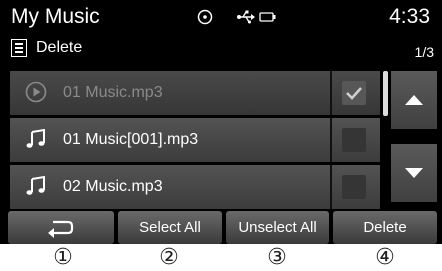  Describe the element at coordinates (221, 18) in the screenshot. I see `title-bar: My Music 4:33` at that location.